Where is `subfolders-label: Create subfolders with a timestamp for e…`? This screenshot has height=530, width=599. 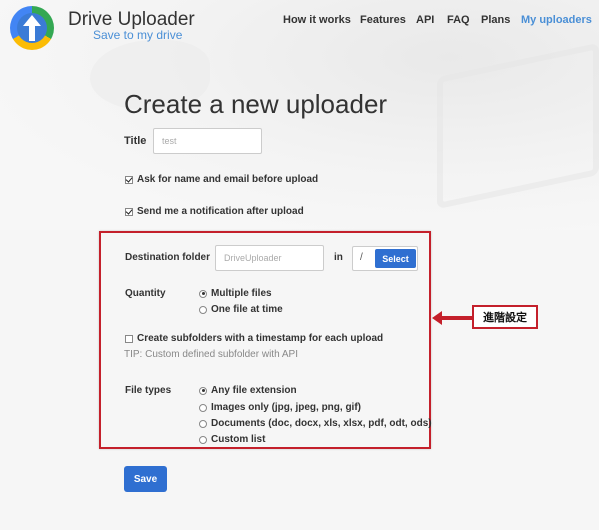
subfolders-label: Create subfolders with a timestamp for e… is located at coordinates (260, 338).